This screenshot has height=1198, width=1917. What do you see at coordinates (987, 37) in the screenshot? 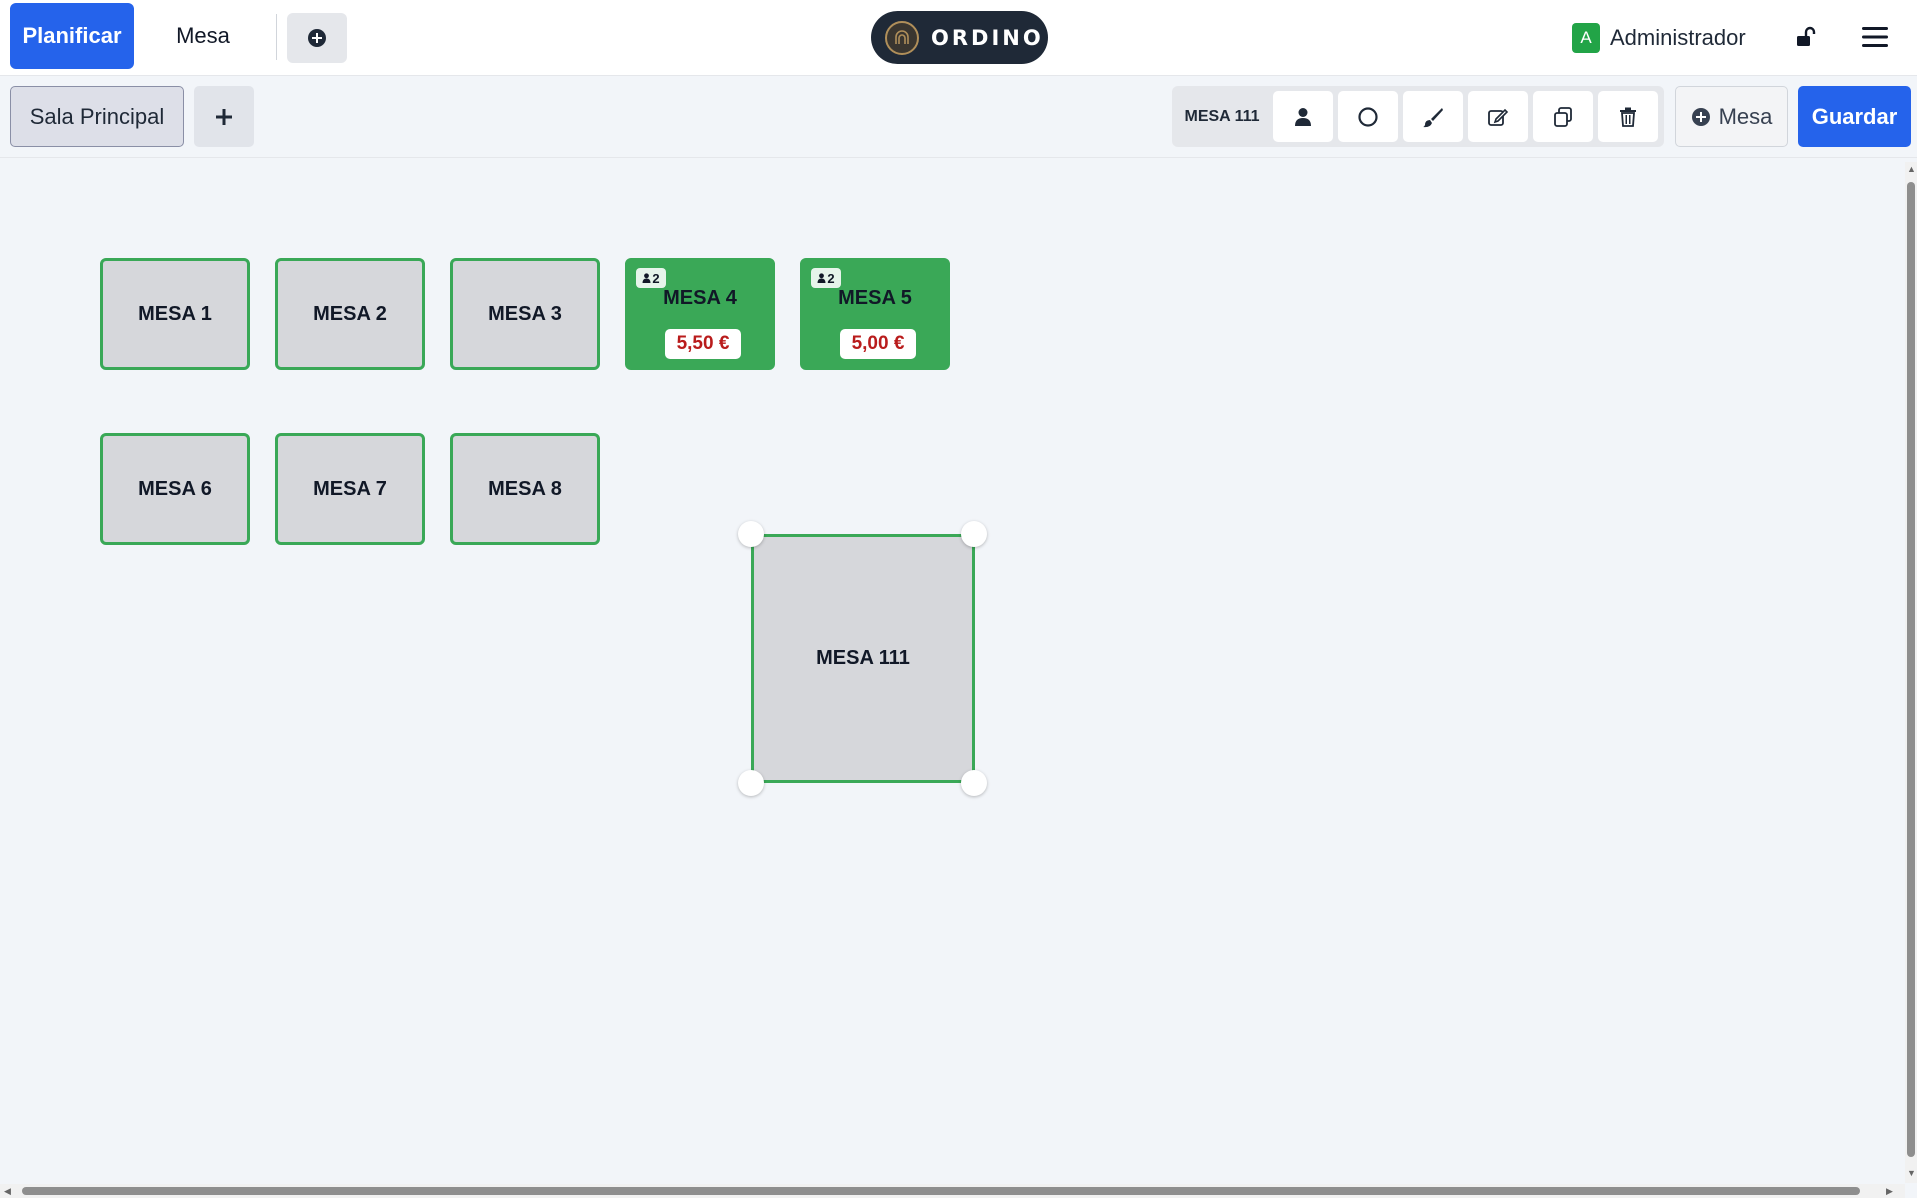
I see `logo-text: ORDINO` at bounding box center [987, 37].